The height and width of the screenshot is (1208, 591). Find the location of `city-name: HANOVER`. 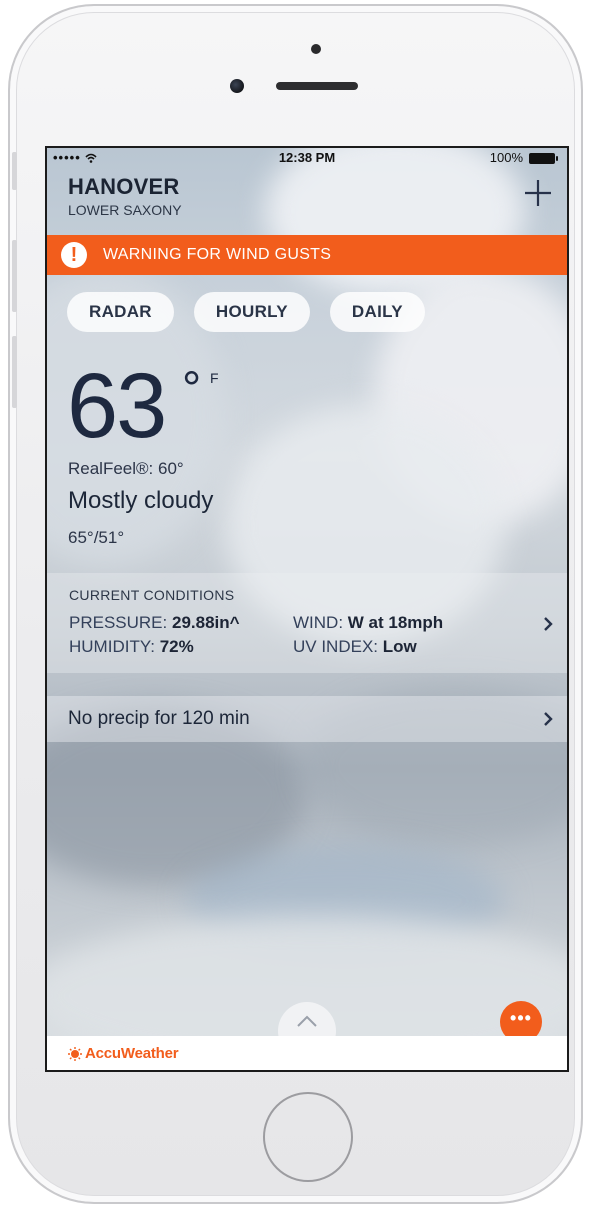

city-name: HANOVER is located at coordinates (123, 187).